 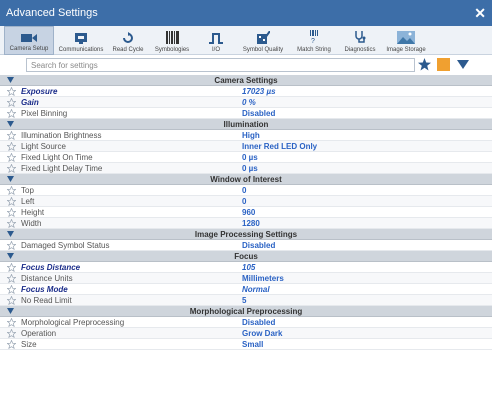 I want to click on setting-row: Focus Distance 105, so click(x=246, y=267).